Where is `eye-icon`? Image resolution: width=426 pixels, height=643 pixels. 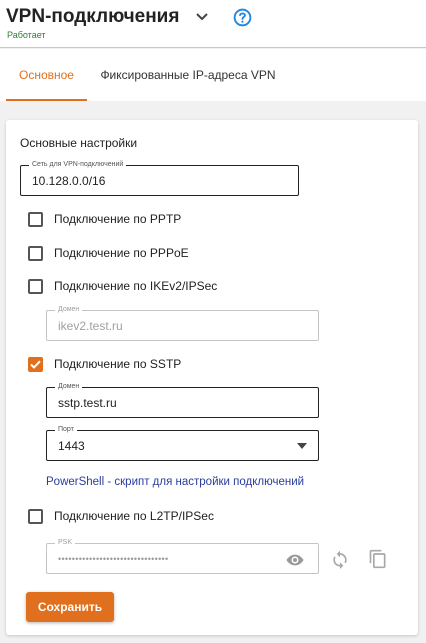
eye-icon is located at coordinates (295, 560).